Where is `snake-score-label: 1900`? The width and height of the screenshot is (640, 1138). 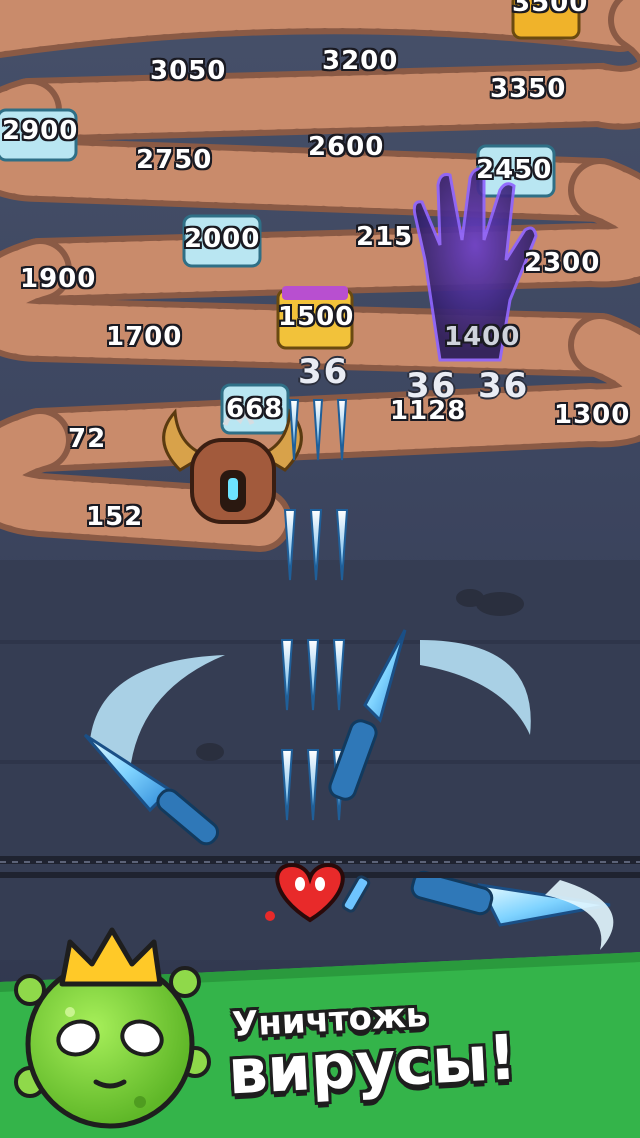 snake-score-label: 1900 is located at coordinates (58, 279).